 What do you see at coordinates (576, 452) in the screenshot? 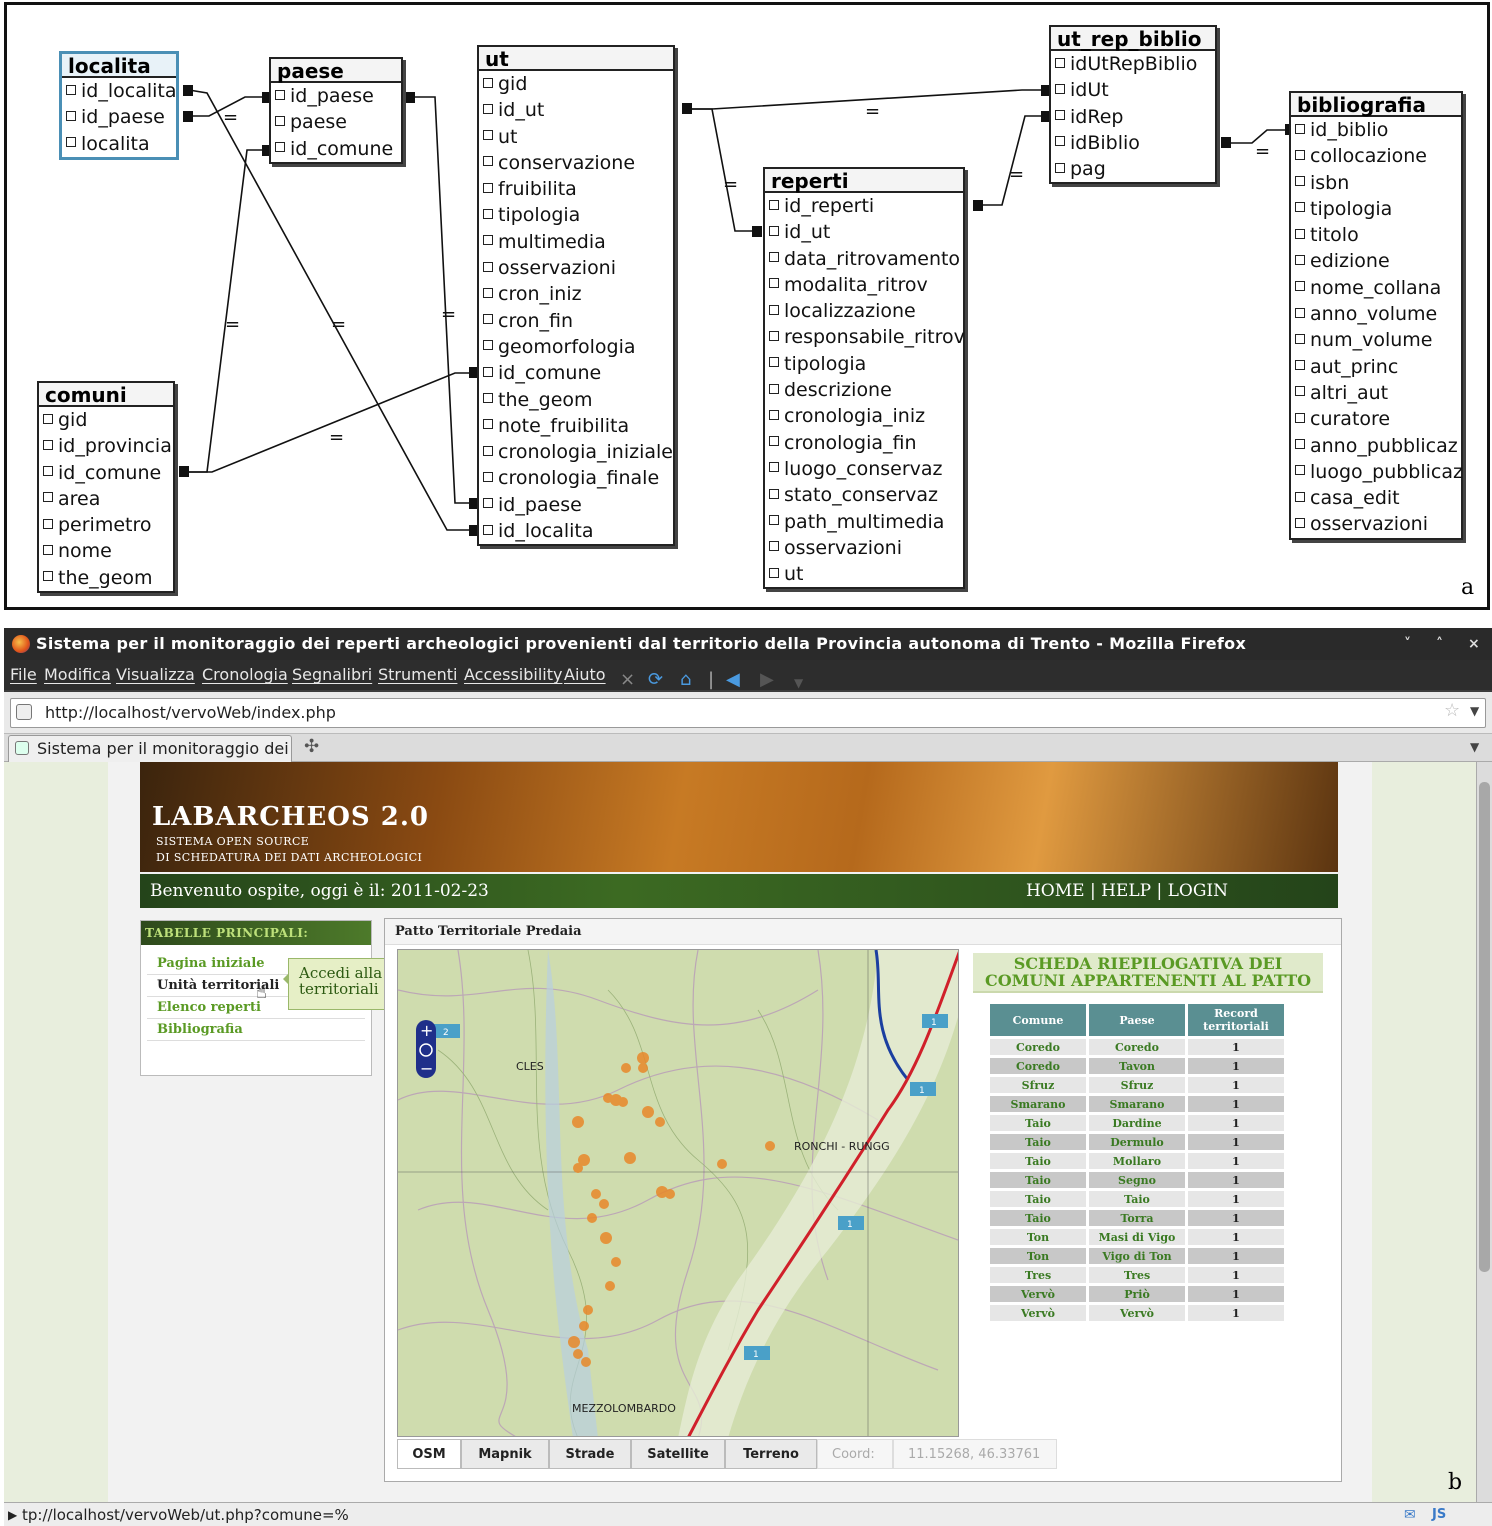
I see `er-field: cronologia_iniziale` at bounding box center [576, 452].